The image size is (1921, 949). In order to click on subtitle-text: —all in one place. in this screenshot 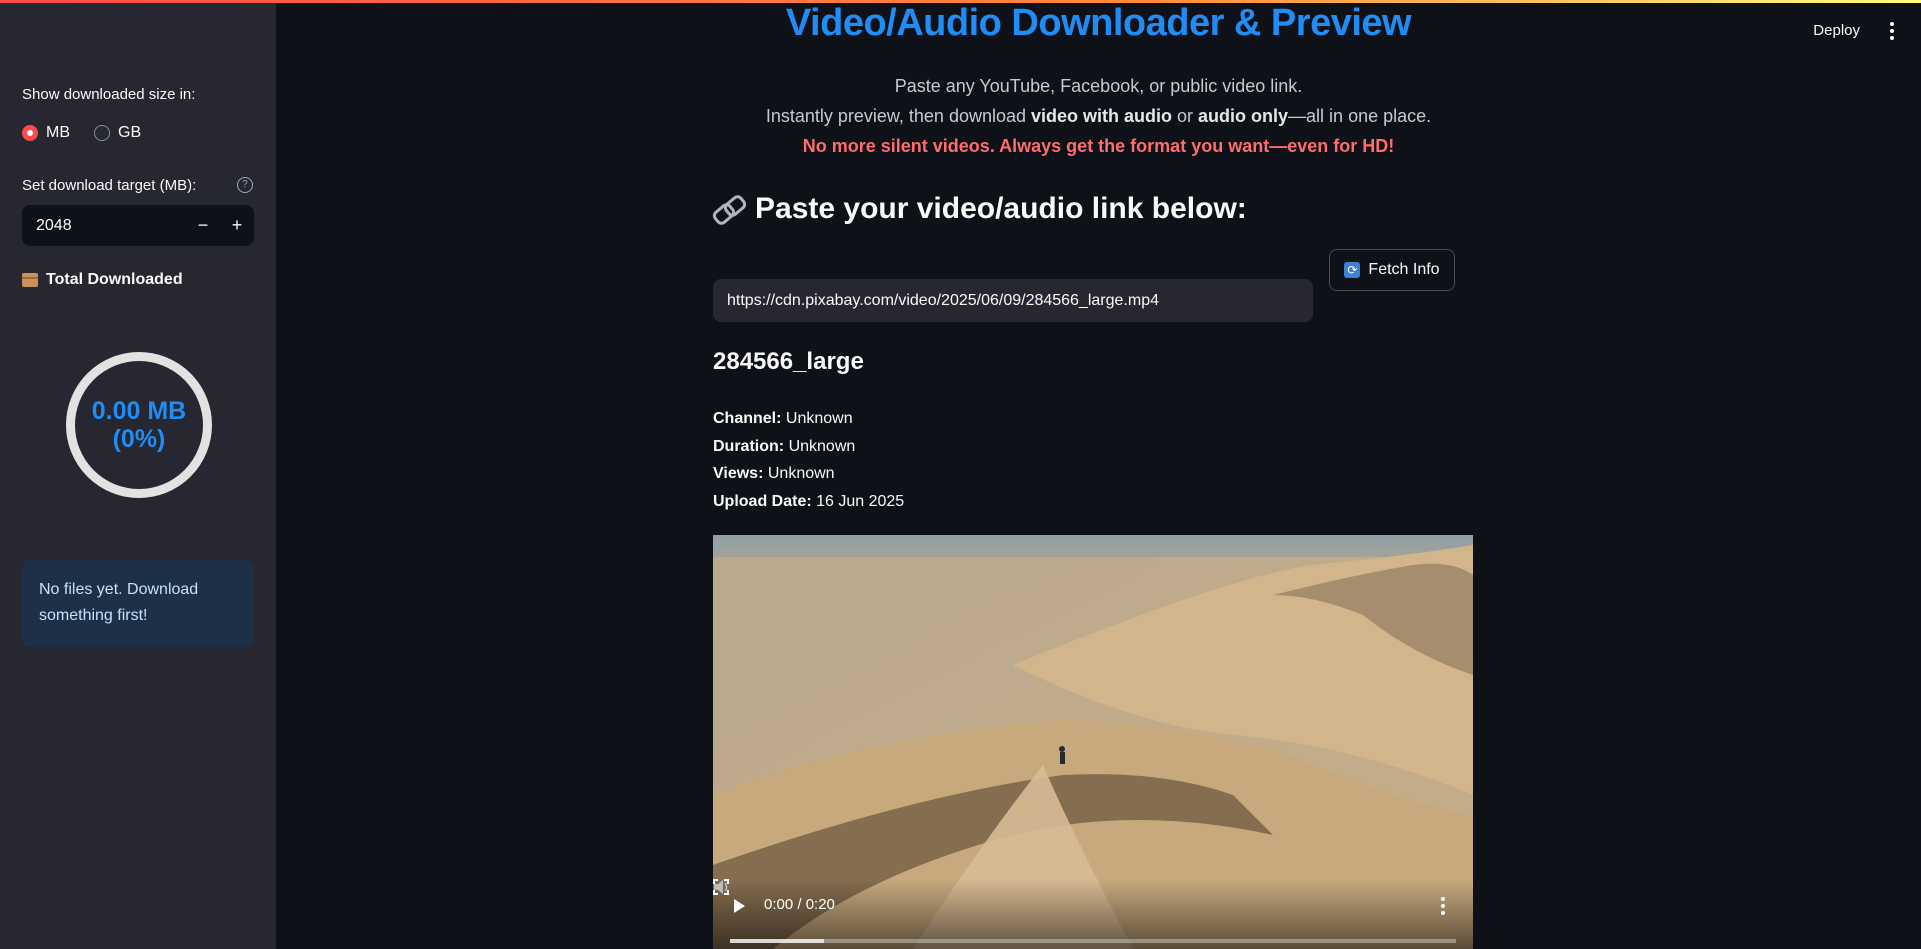, I will do `click(1360, 116)`.